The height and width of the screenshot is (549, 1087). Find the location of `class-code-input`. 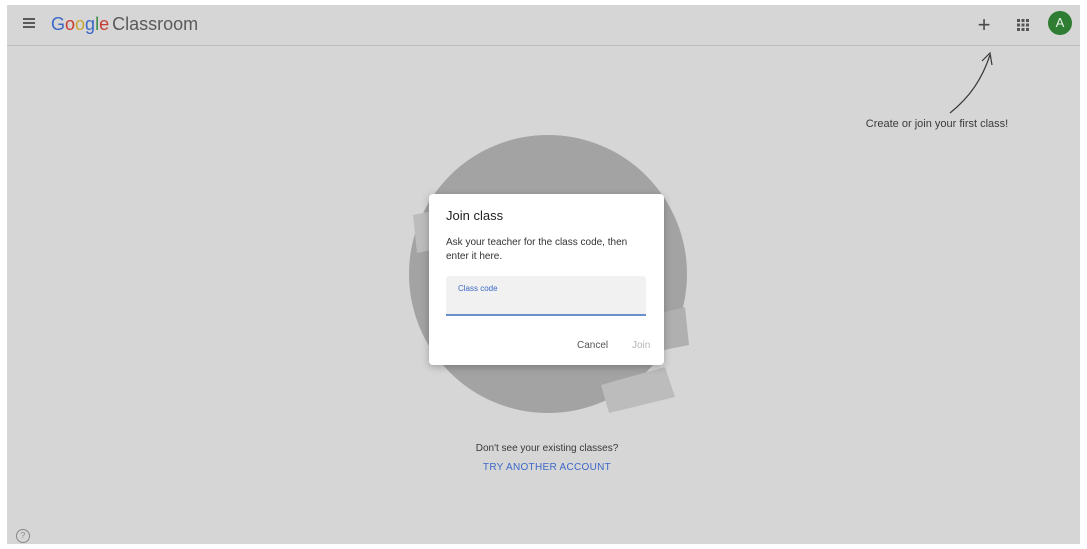

class-code-input is located at coordinates (546, 303).